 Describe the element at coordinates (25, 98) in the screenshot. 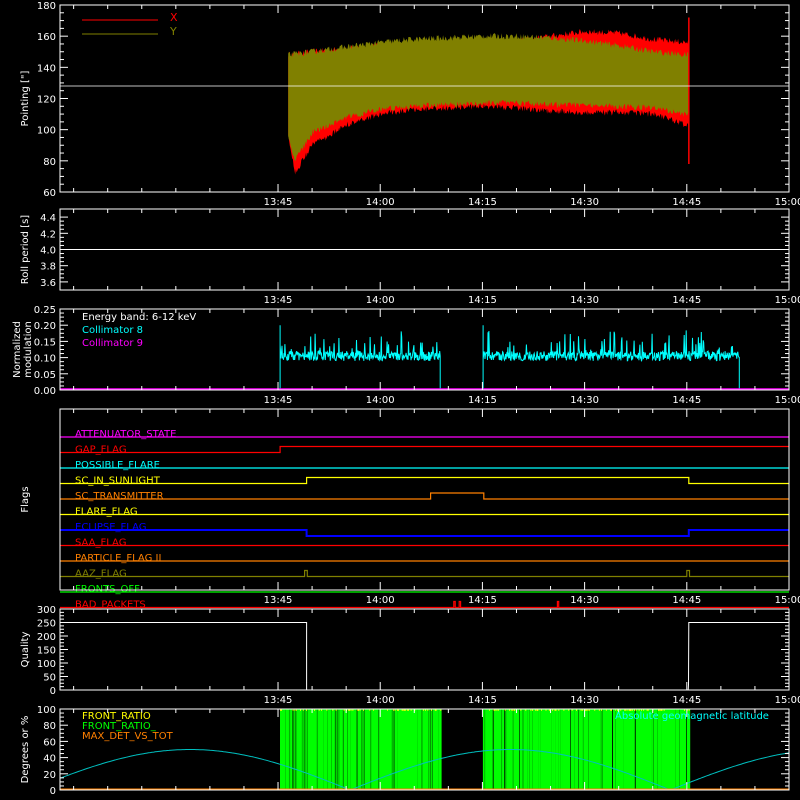

I see `pointing-y-label: Pointing ["]` at that location.